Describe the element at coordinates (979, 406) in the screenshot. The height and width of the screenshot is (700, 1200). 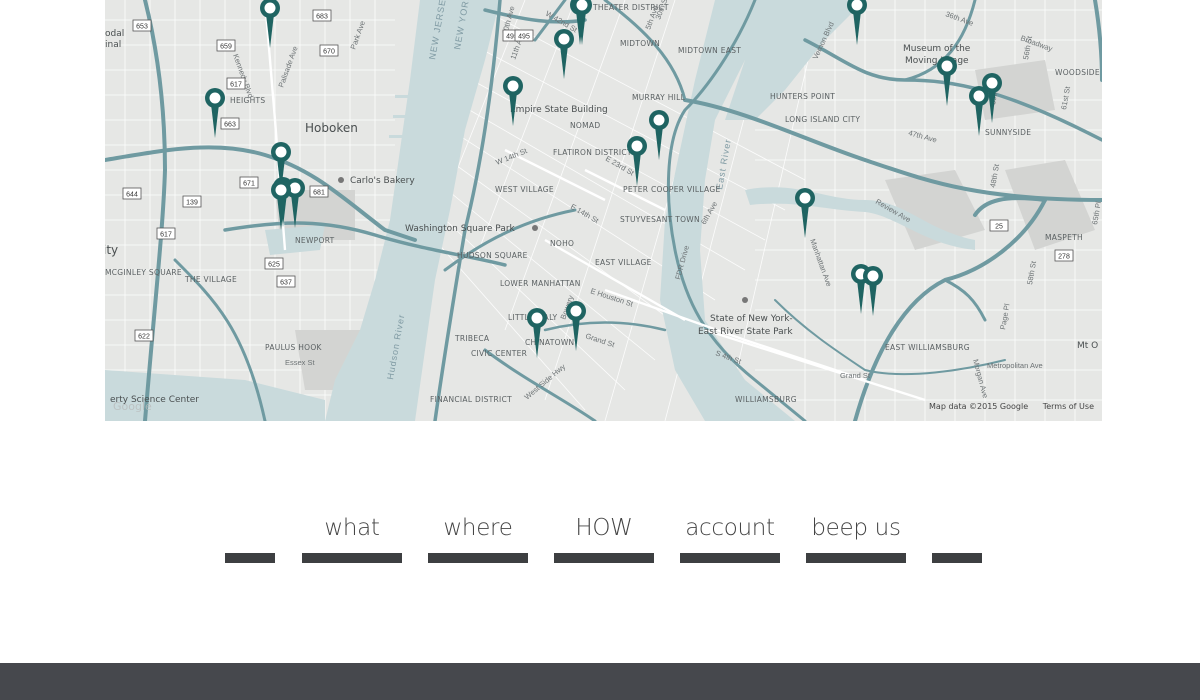
I see `map-data-text: Map data ©2015 Google` at that location.